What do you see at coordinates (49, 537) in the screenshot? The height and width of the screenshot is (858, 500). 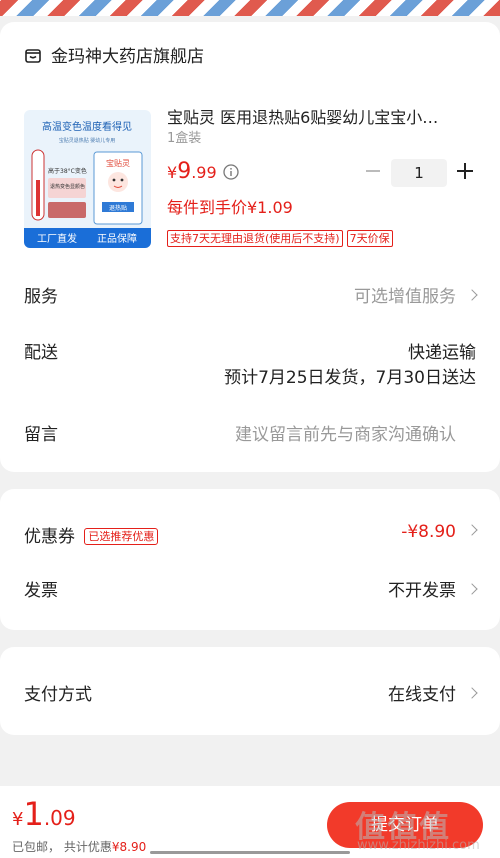 I see `coupon-label: 优惠券` at bounding box center [49, 537].